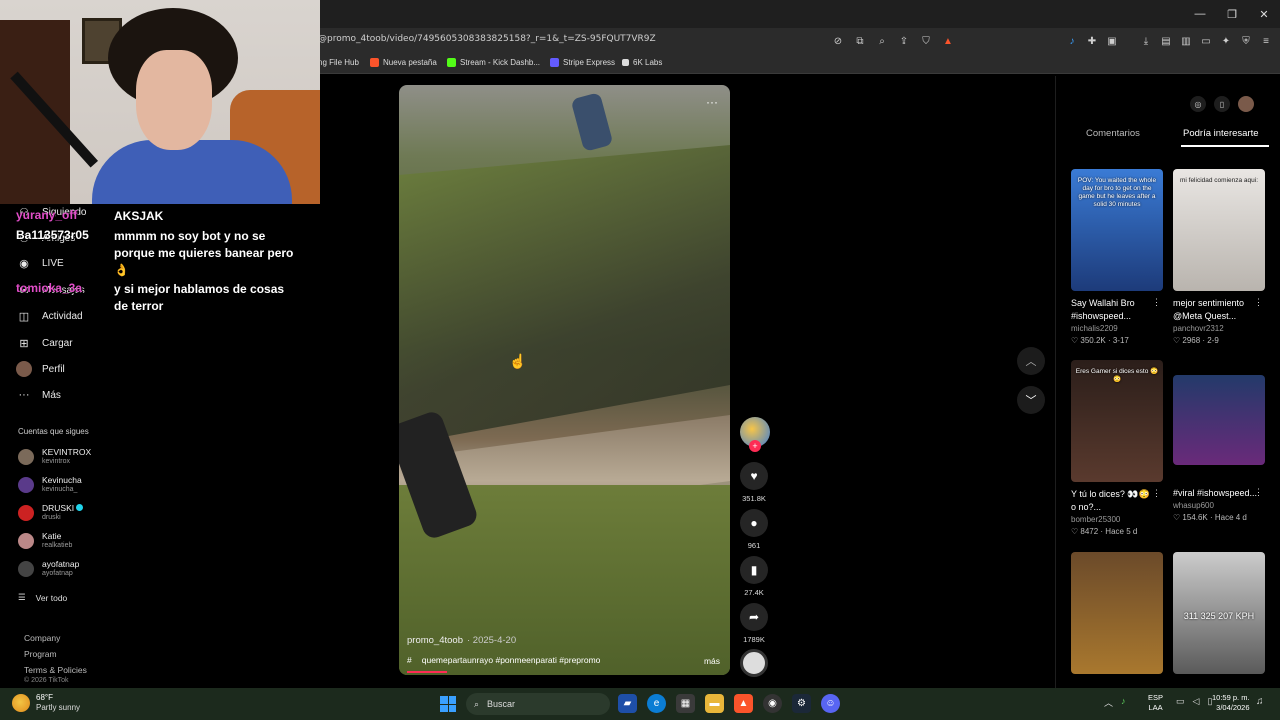 The width and height of the screenshot is (1280, 720). Describe the element at coordinates (45, 540) in the screenshot. I see `following-item: Katie realkatieb` at that location.